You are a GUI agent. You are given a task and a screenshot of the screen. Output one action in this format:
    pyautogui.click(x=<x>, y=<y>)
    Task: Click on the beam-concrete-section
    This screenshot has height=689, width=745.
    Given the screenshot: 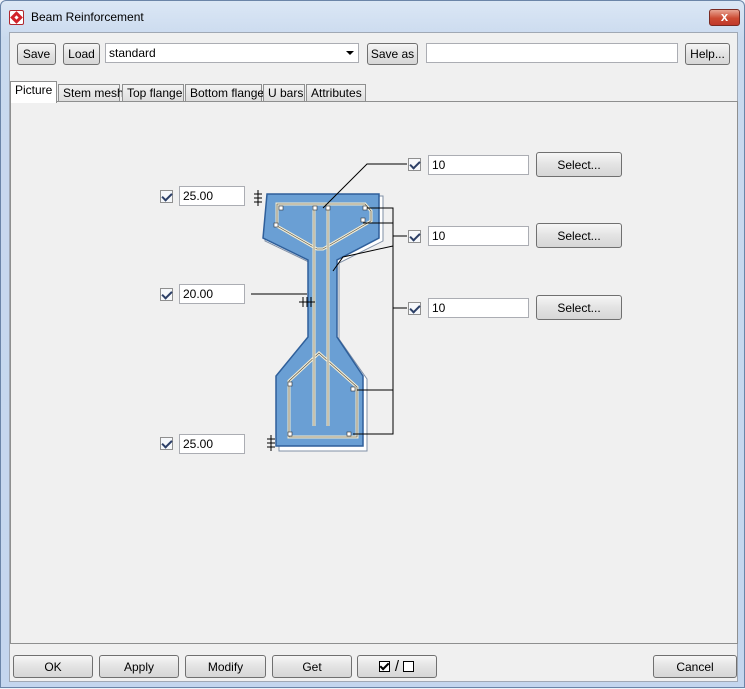 What is the action you would take?
    pyautogui.click(x=321, y=320)
    